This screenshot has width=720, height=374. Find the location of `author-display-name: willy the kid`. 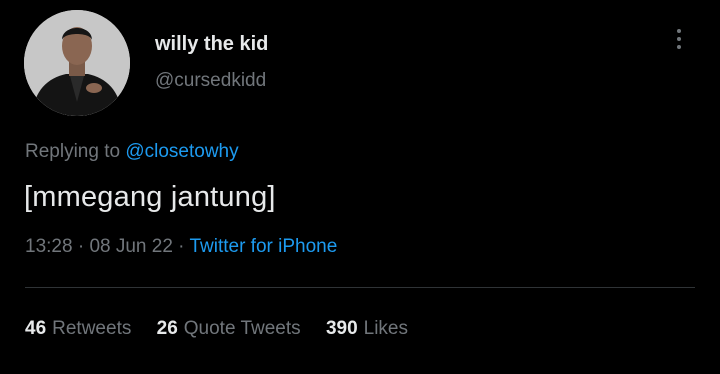

author-display-name: willy the kid is located at coordinates (211, 44).